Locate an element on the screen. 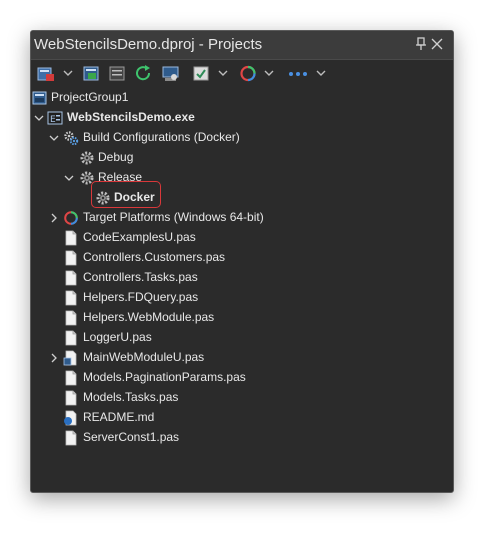 The height and width of the screenshot is (533, 483). tree-item-projectgroup1: ProjectGroup1 is located at coordinates (242, 98).